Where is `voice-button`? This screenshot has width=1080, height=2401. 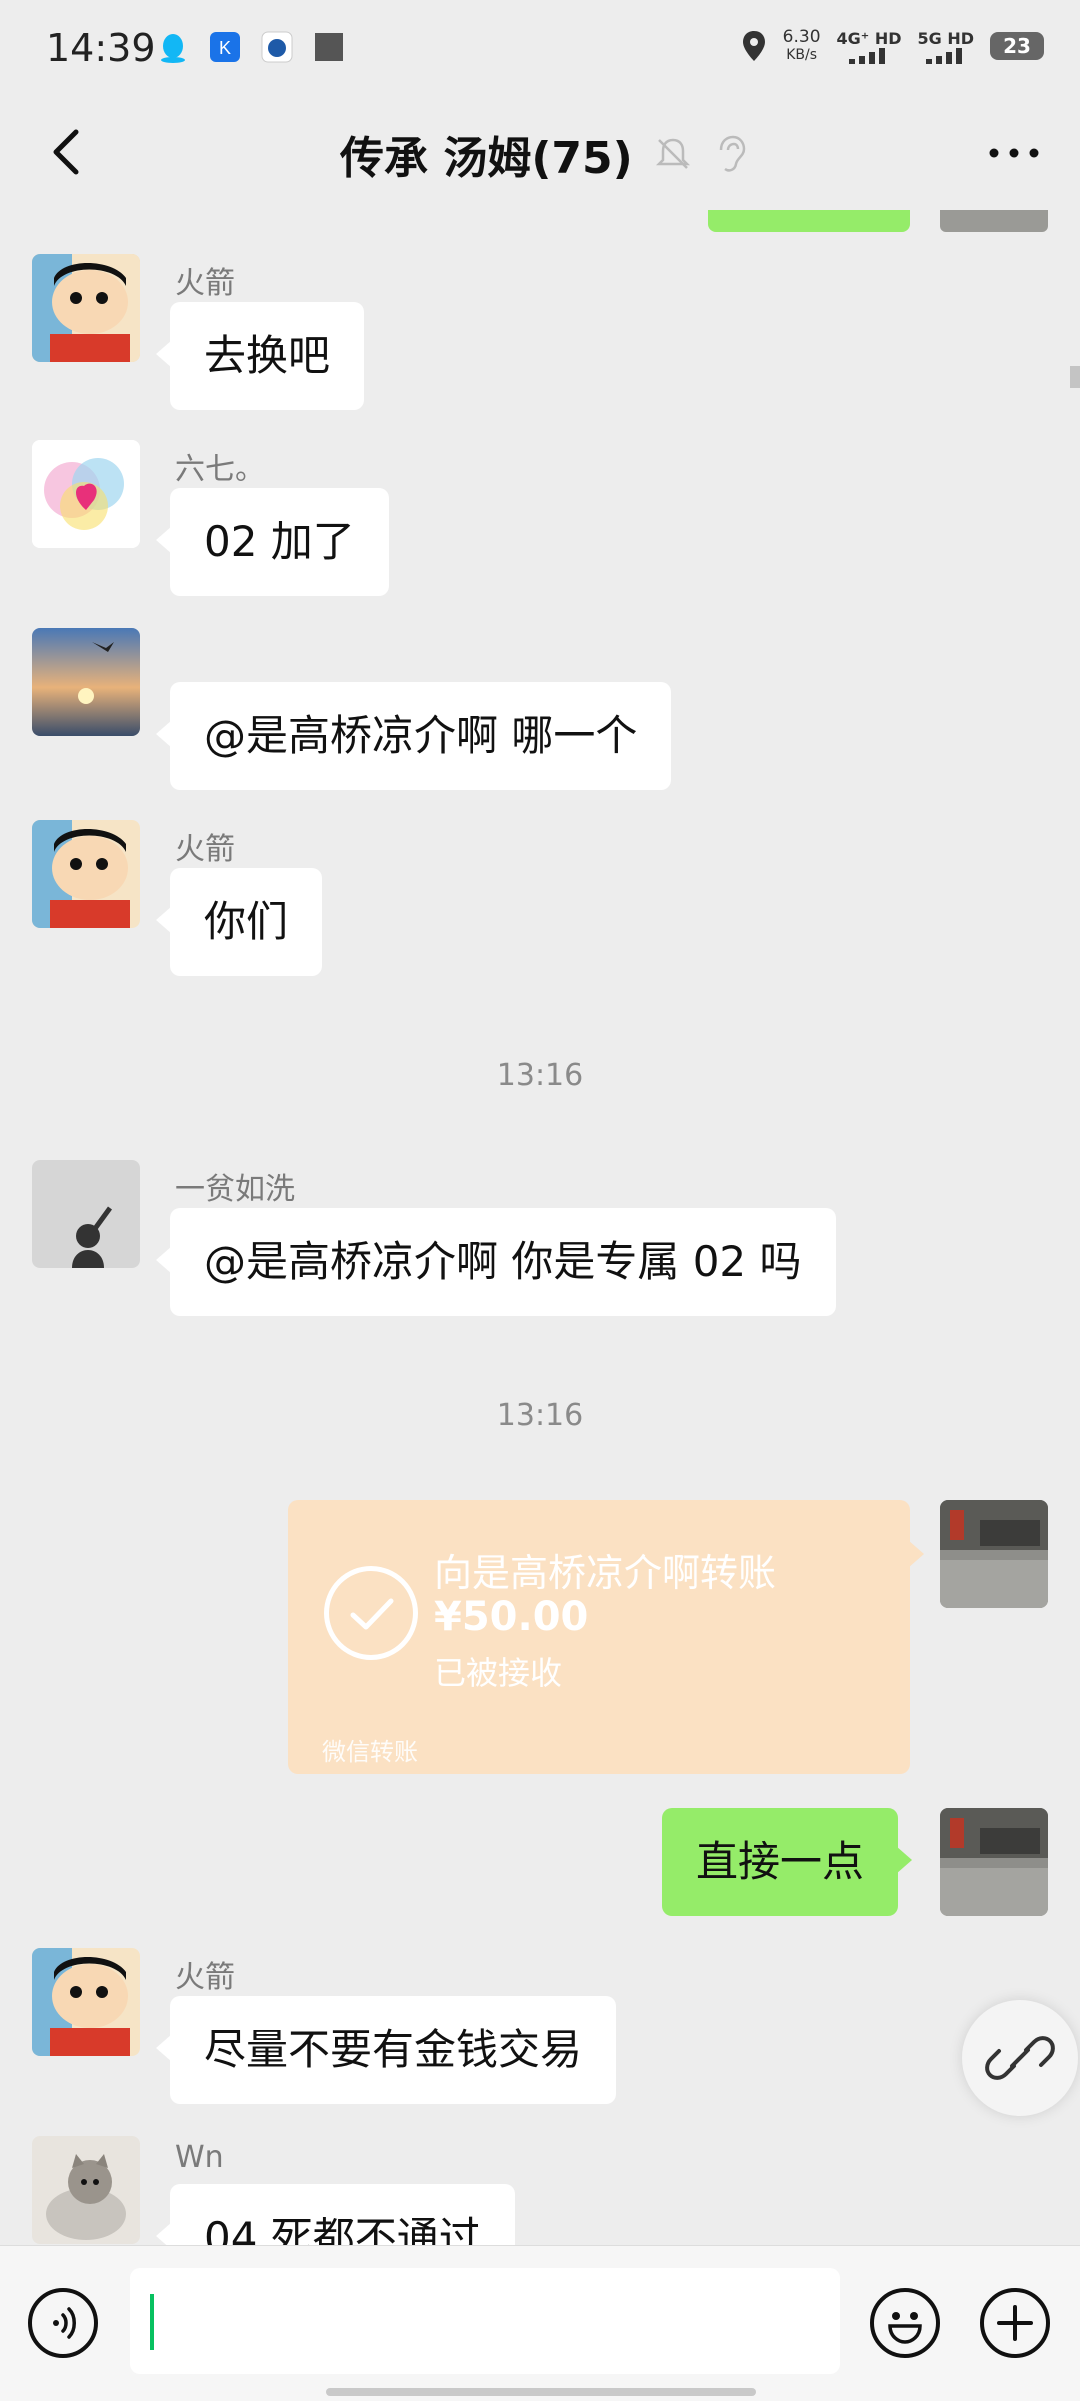 voice-button is located at coordinates (63, 2323).